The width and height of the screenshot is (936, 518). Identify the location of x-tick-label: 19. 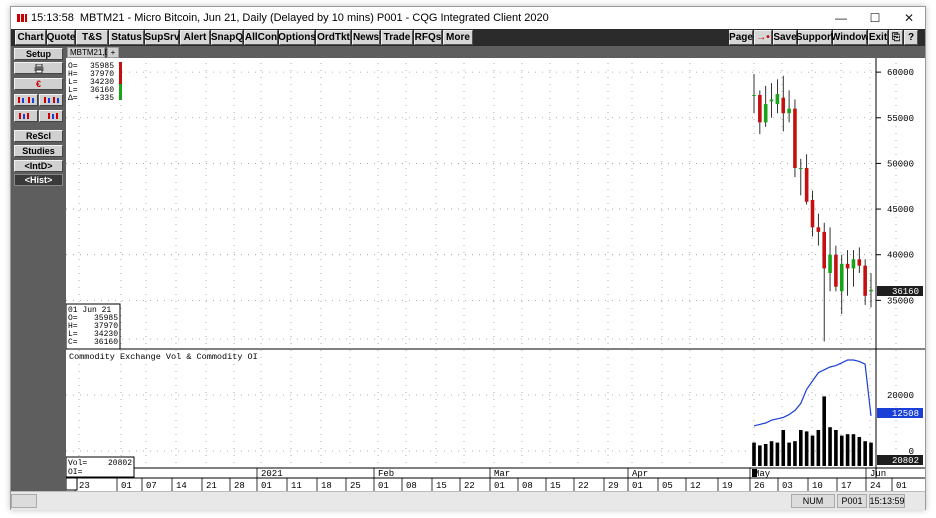
(727, 486).